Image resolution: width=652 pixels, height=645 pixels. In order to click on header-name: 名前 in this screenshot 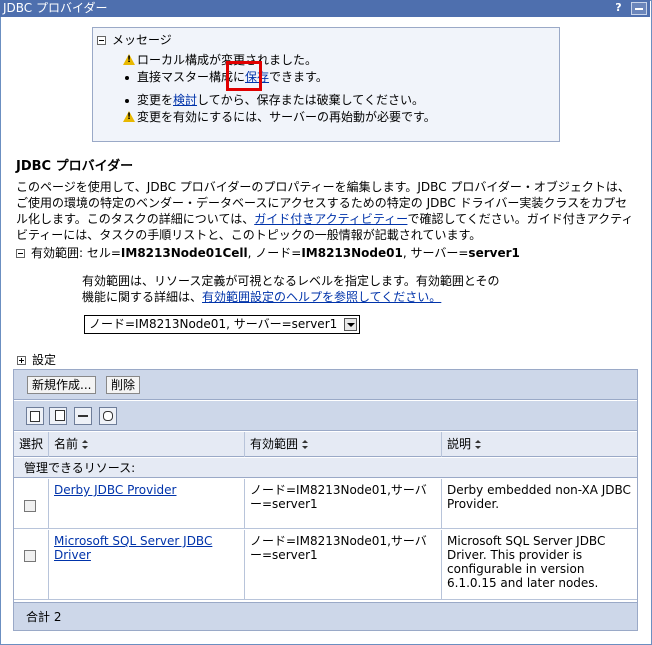, I will do `click(147, 444)`.